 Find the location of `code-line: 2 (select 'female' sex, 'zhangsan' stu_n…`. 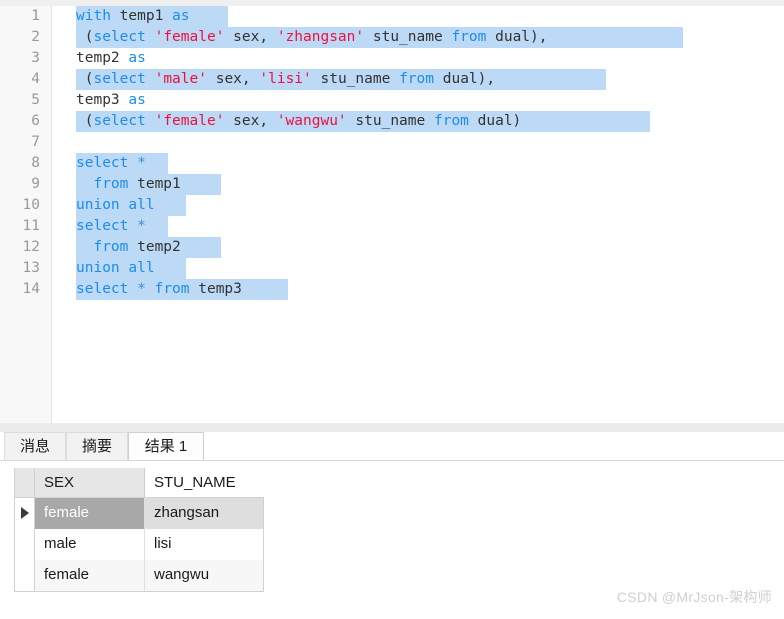

code-line: 2 (select 'female' sex, 'zhangsan' stu_n… is located at coordinates (392, 37).